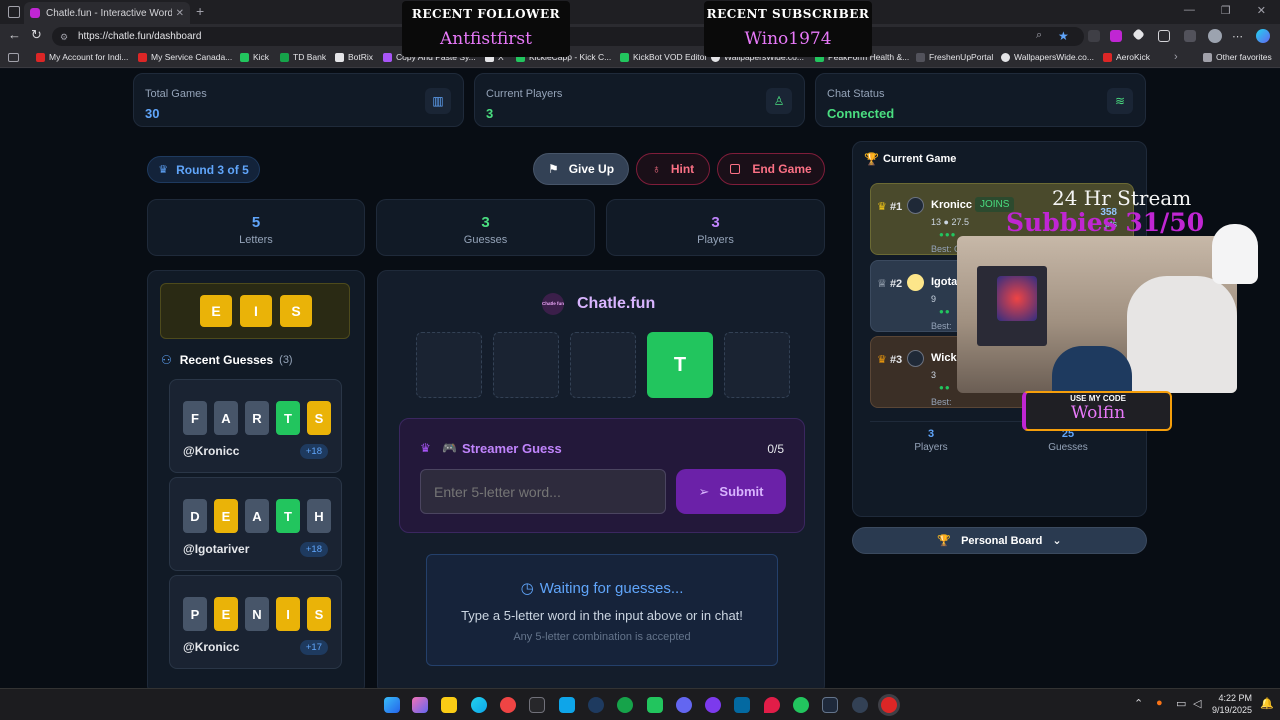 This screenshot has height=720, width=1280. Describe the element at coordinates (200, 11) in the screenshot. I see `new-tab-icon: +` at that location.